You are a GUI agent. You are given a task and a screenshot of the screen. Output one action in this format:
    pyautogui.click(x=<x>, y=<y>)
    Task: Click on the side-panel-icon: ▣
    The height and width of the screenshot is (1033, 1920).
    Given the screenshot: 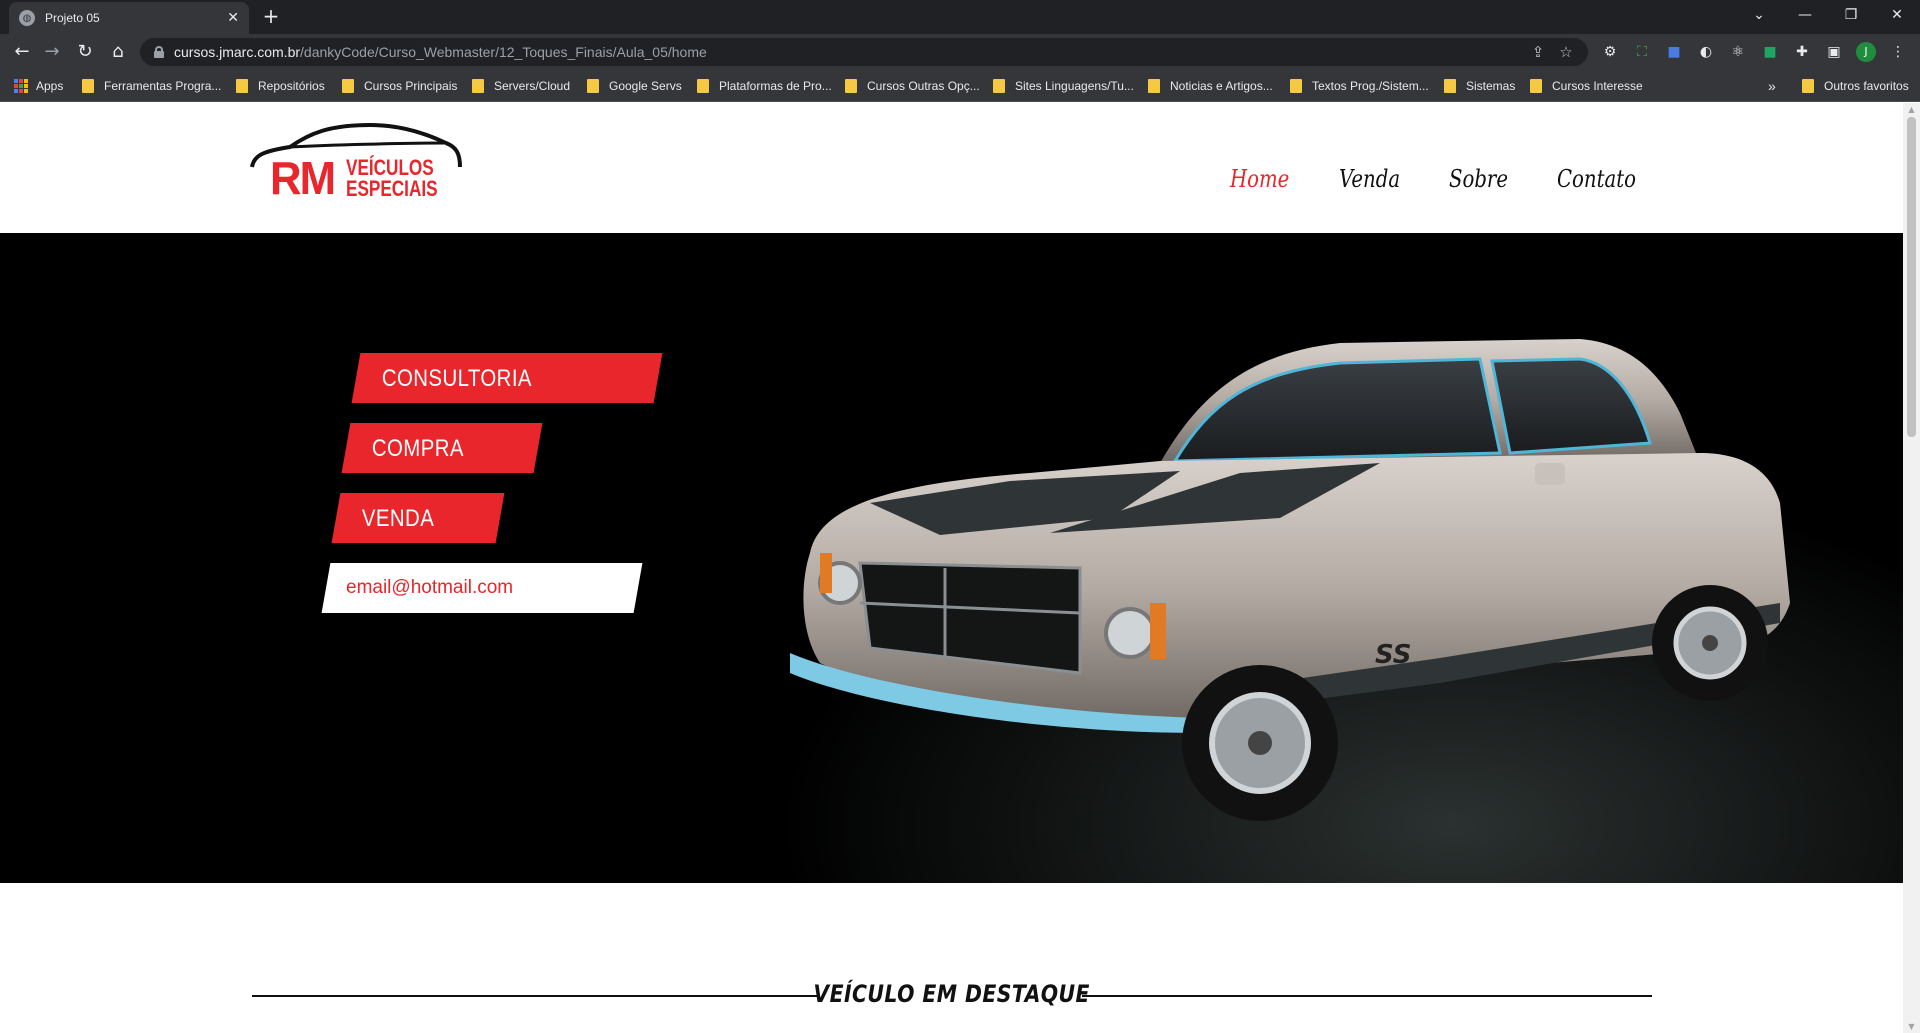 What is the action you would take?
    pyautogui.click(x=1834, y=52)
    